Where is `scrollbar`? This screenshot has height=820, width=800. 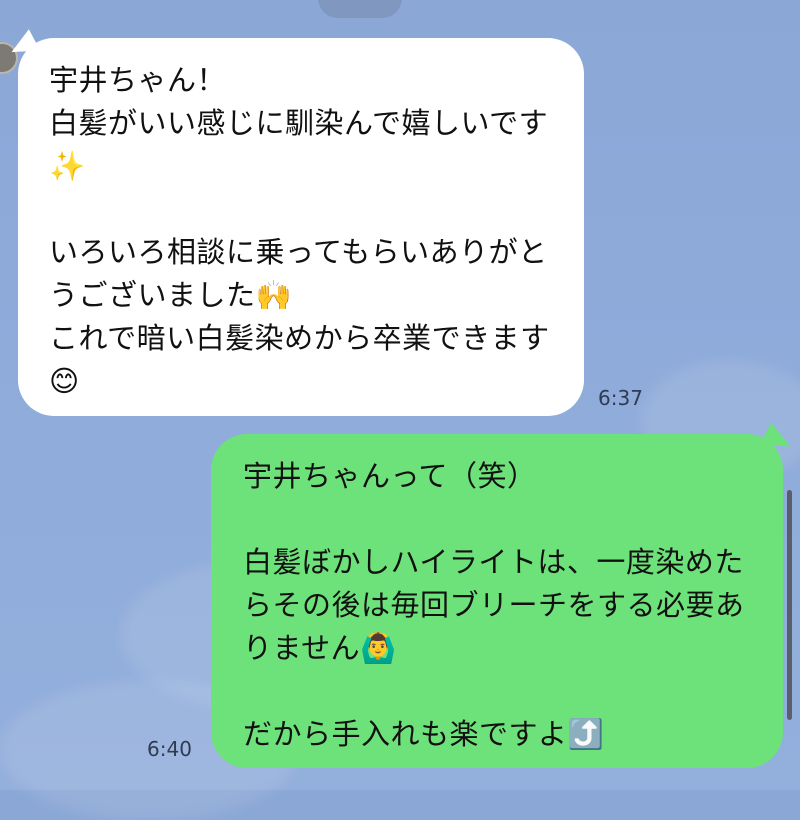
scrollbar is located at coordinates (789, 605).